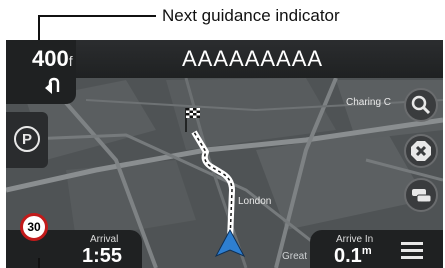 The width and height of the screenshot is (445, 268). I want to click on search-icon, so click(421, 105).